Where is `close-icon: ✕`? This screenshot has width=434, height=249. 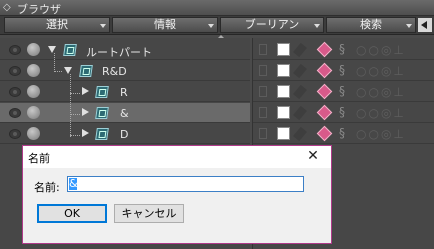
close-icon: ✕ is located at coordinates (313, 156).